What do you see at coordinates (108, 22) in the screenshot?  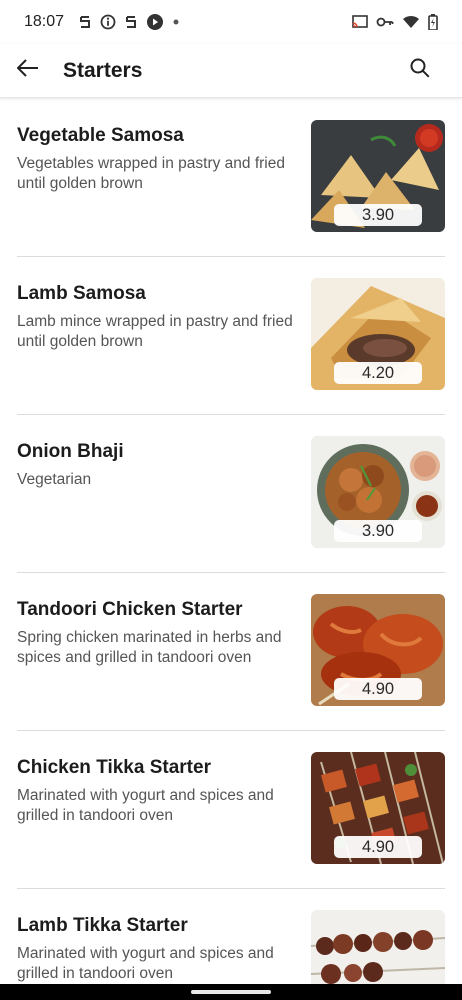 I see `info-icon` at bounding box center [108, 22].